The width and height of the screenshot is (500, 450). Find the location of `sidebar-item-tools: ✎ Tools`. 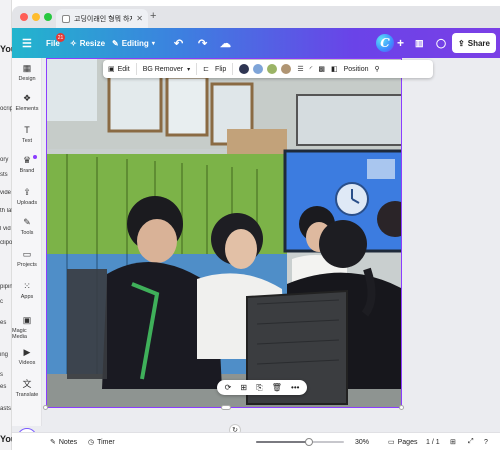

sidebar-item-tools: ✎ Tools is located at coordinates (27, 227).